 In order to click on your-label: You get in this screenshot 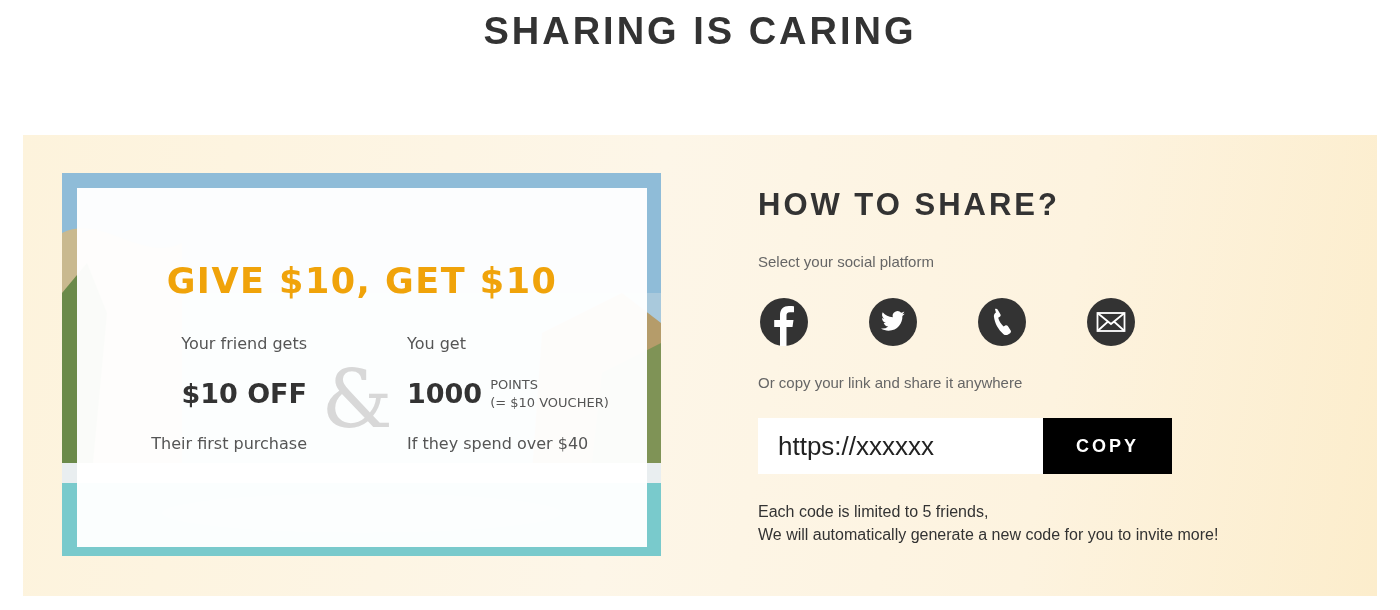, I will do `click(436, 344)`.